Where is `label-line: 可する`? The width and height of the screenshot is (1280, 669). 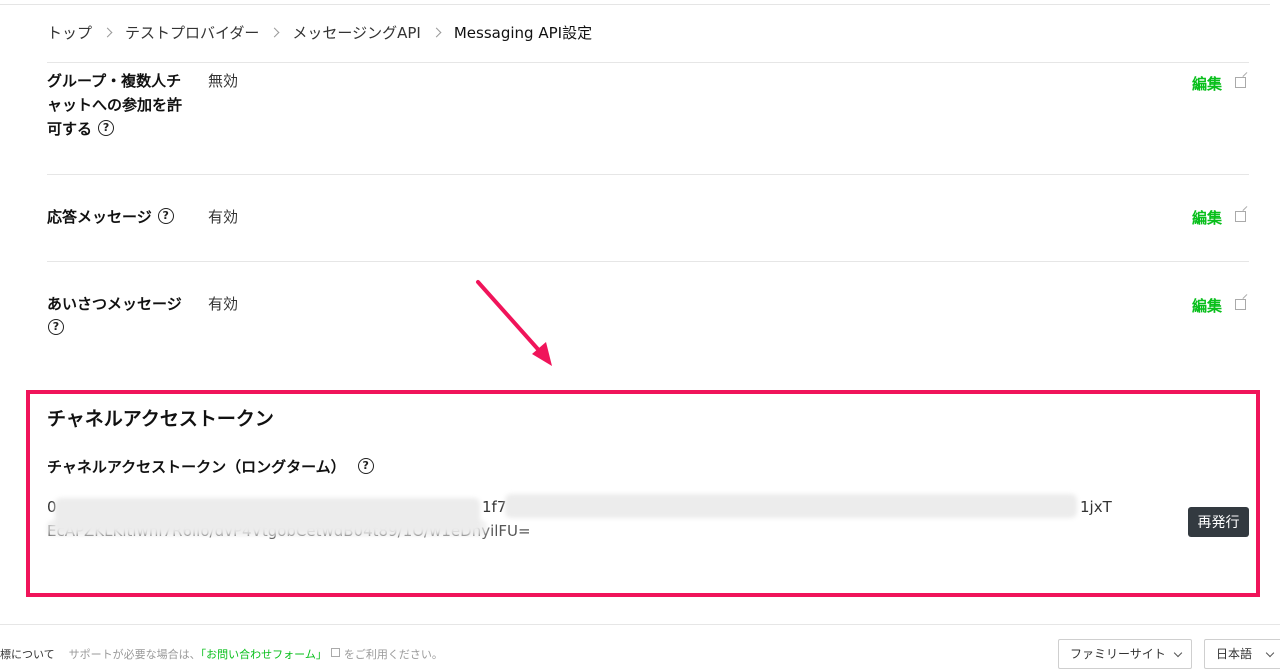 label-line: 可する is located at coordinates (70, 129).